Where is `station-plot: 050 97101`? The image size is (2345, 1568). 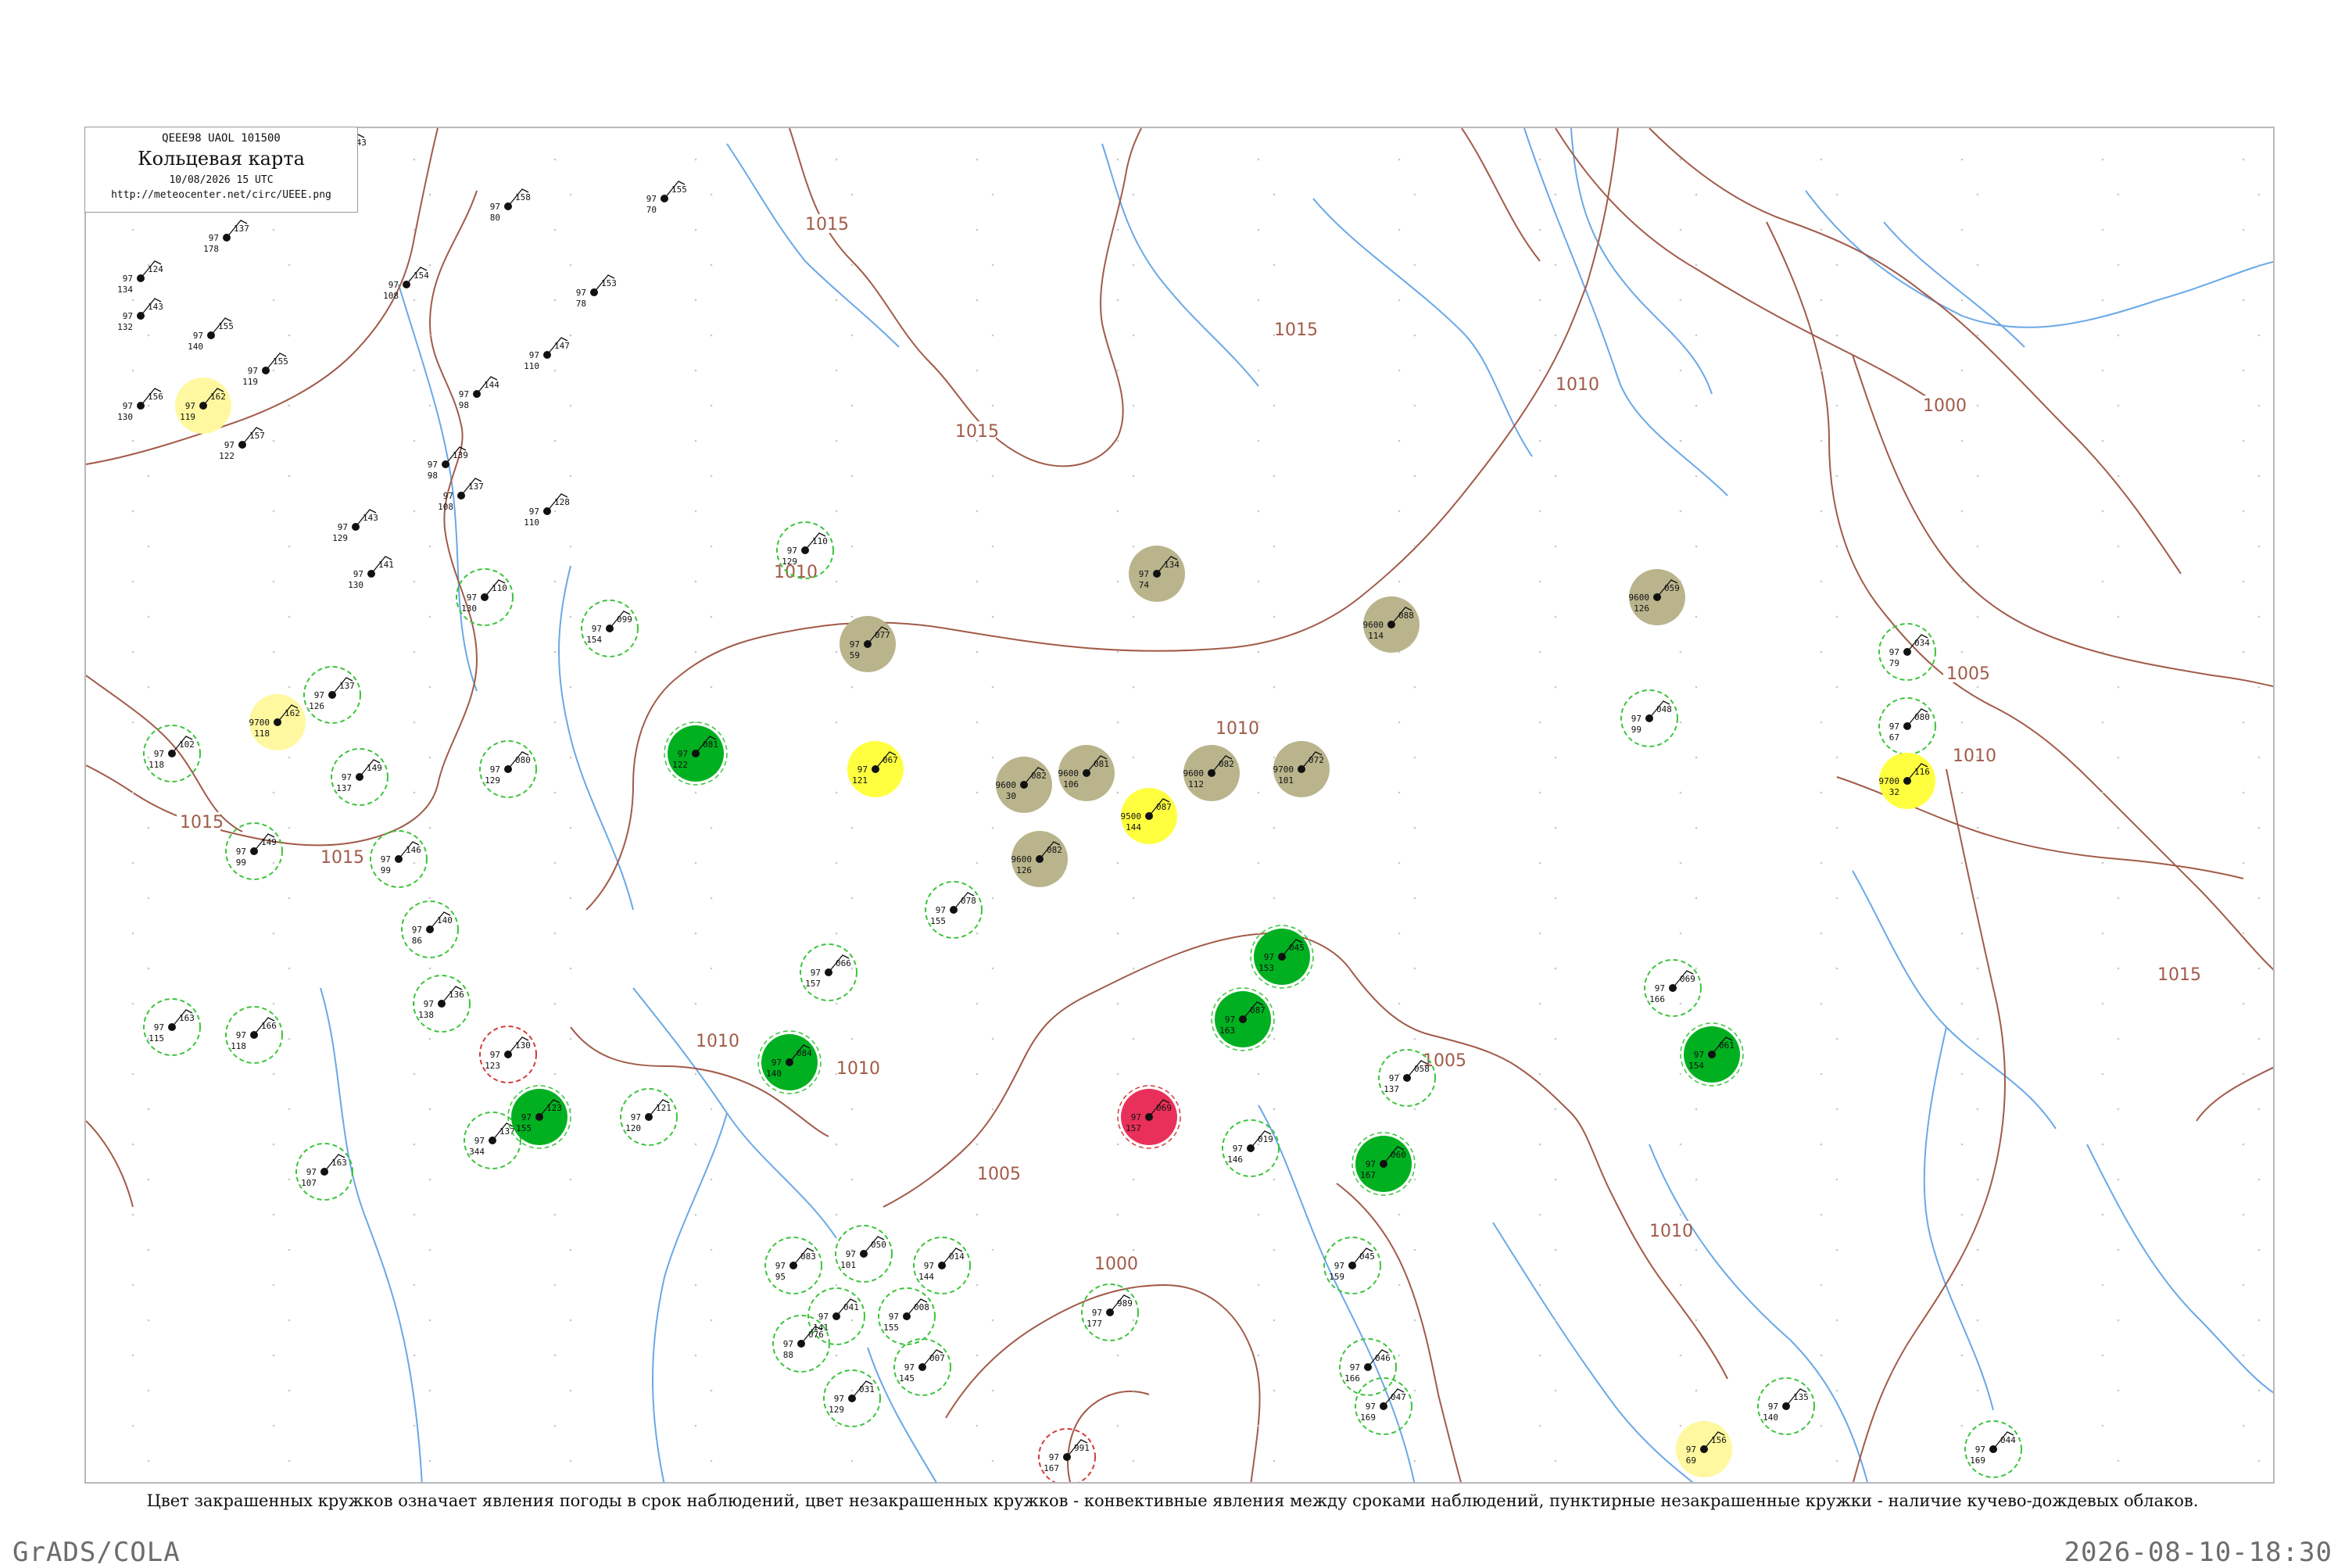 station-plot: 050 97101 is located at coordinates (864, 1254).